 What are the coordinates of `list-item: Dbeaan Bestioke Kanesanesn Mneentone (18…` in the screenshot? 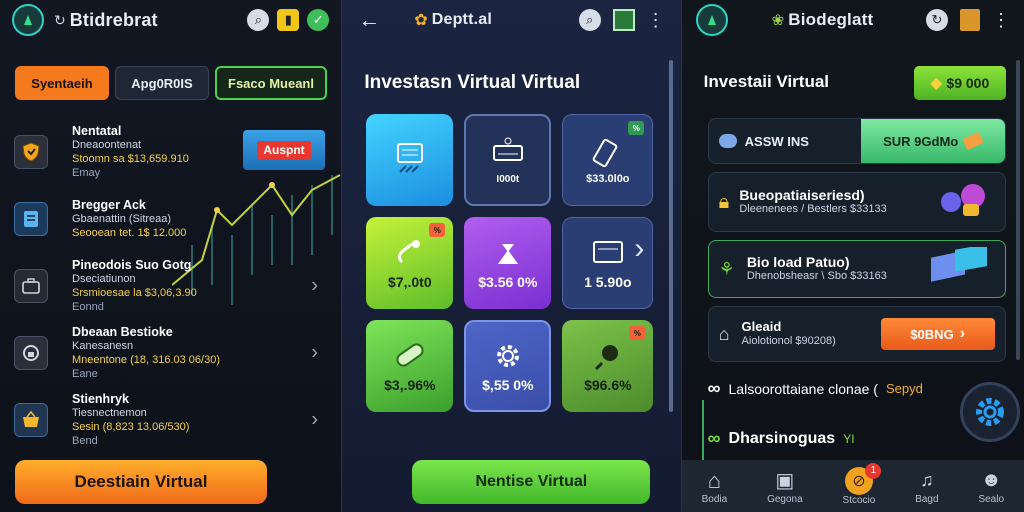 It's located at (172, 352).